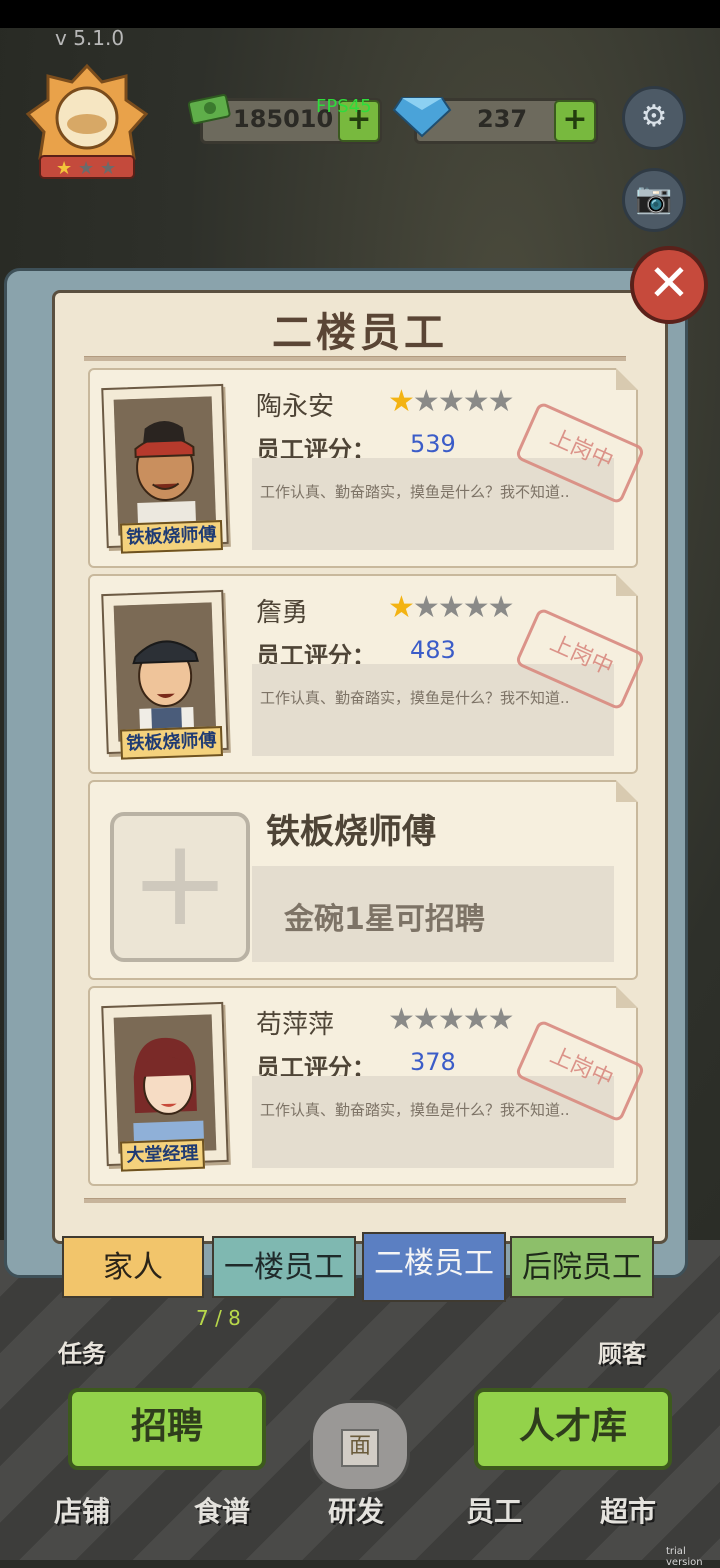 The width and height of the screenshot is (720, 1568). I want to click on close-icon: ✕, so click(669, 283).